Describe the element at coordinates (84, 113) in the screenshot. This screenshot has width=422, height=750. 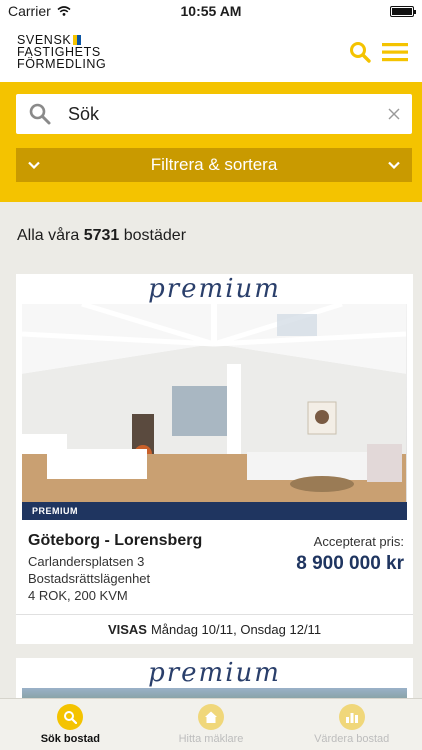
I see `search-placeholder: Sök` at that location.